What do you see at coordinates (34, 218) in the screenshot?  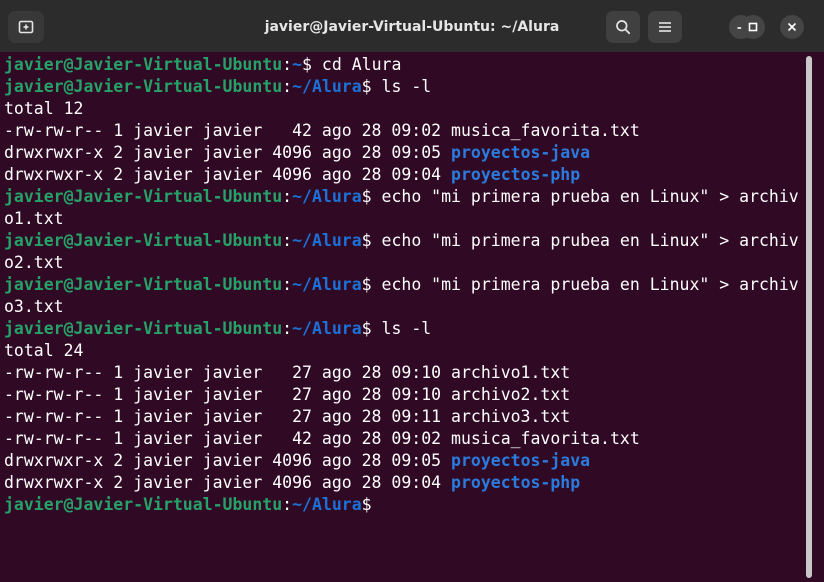 I see `output-line: o1.txt` at bounding box center [34, 218].